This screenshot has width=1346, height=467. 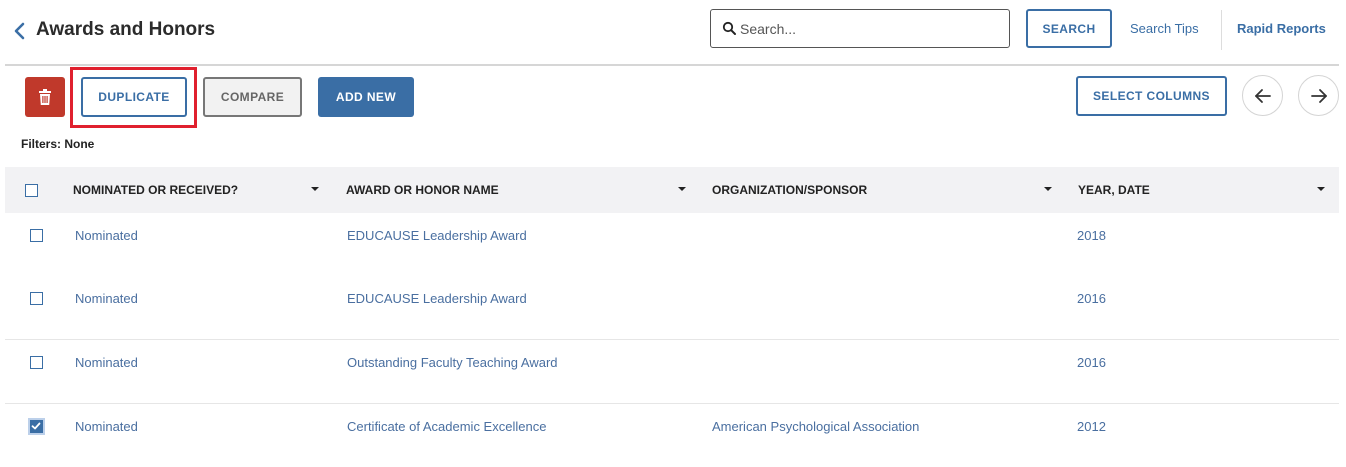 I want to click on next-button, so click(x=1318, y=95).